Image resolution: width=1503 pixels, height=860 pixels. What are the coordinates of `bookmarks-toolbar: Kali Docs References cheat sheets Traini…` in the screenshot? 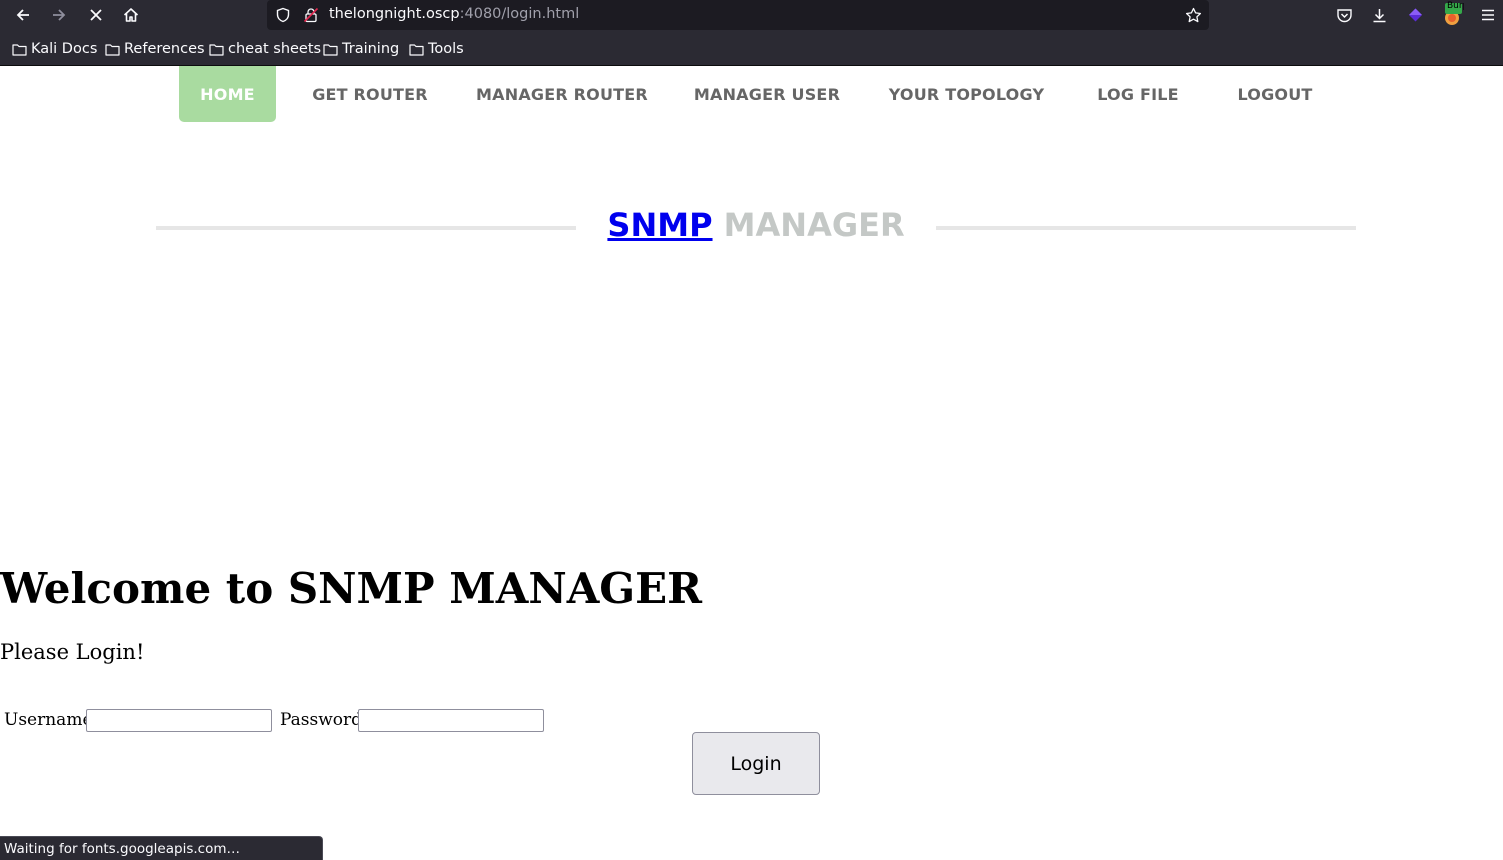 It's located at (751, 48).